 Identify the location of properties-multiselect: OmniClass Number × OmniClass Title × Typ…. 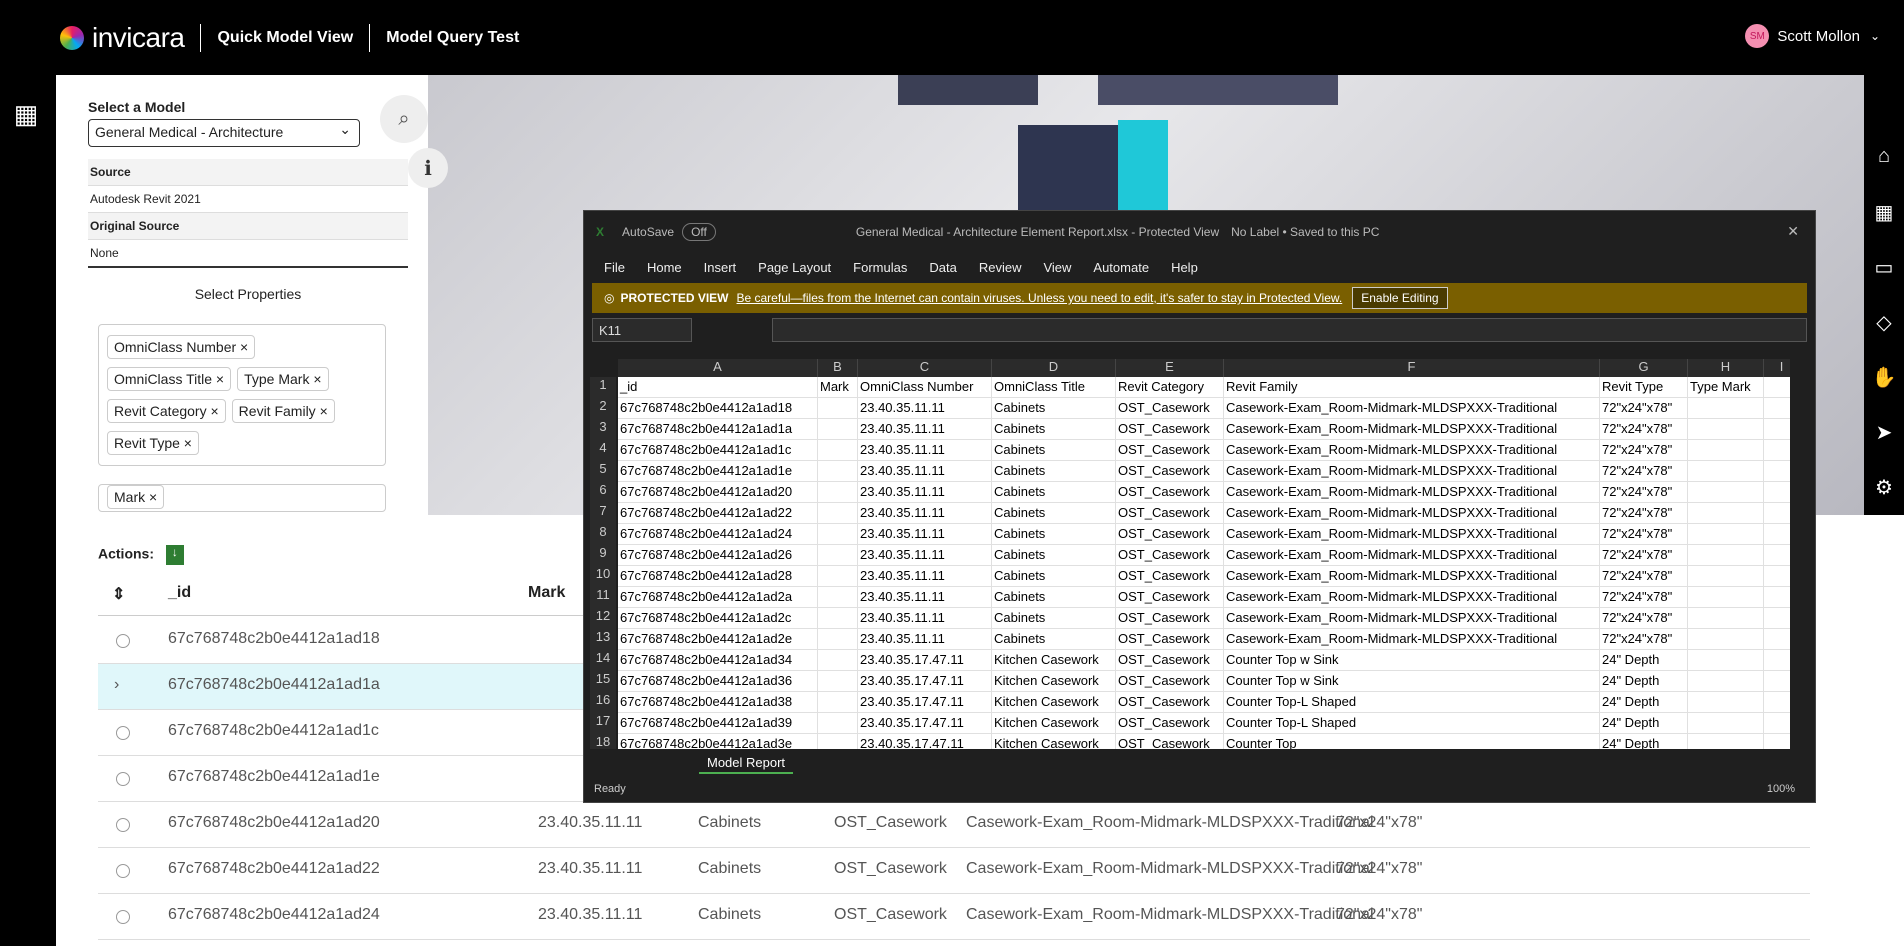
(242, 395).